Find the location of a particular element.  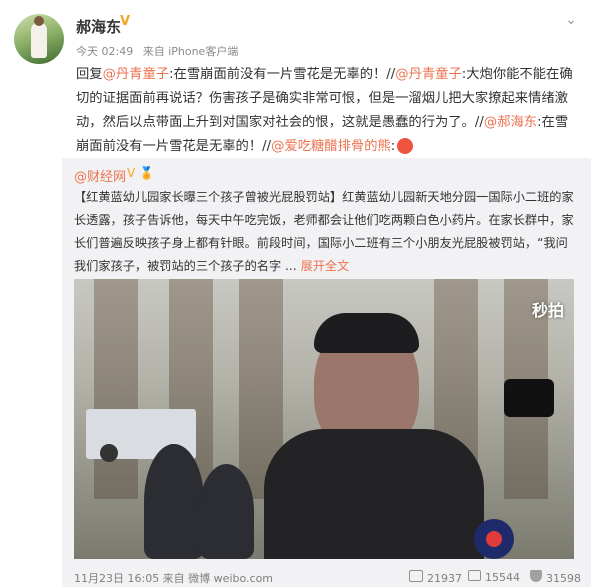

comment-count: 15544 is located at coordinates (494, 577).